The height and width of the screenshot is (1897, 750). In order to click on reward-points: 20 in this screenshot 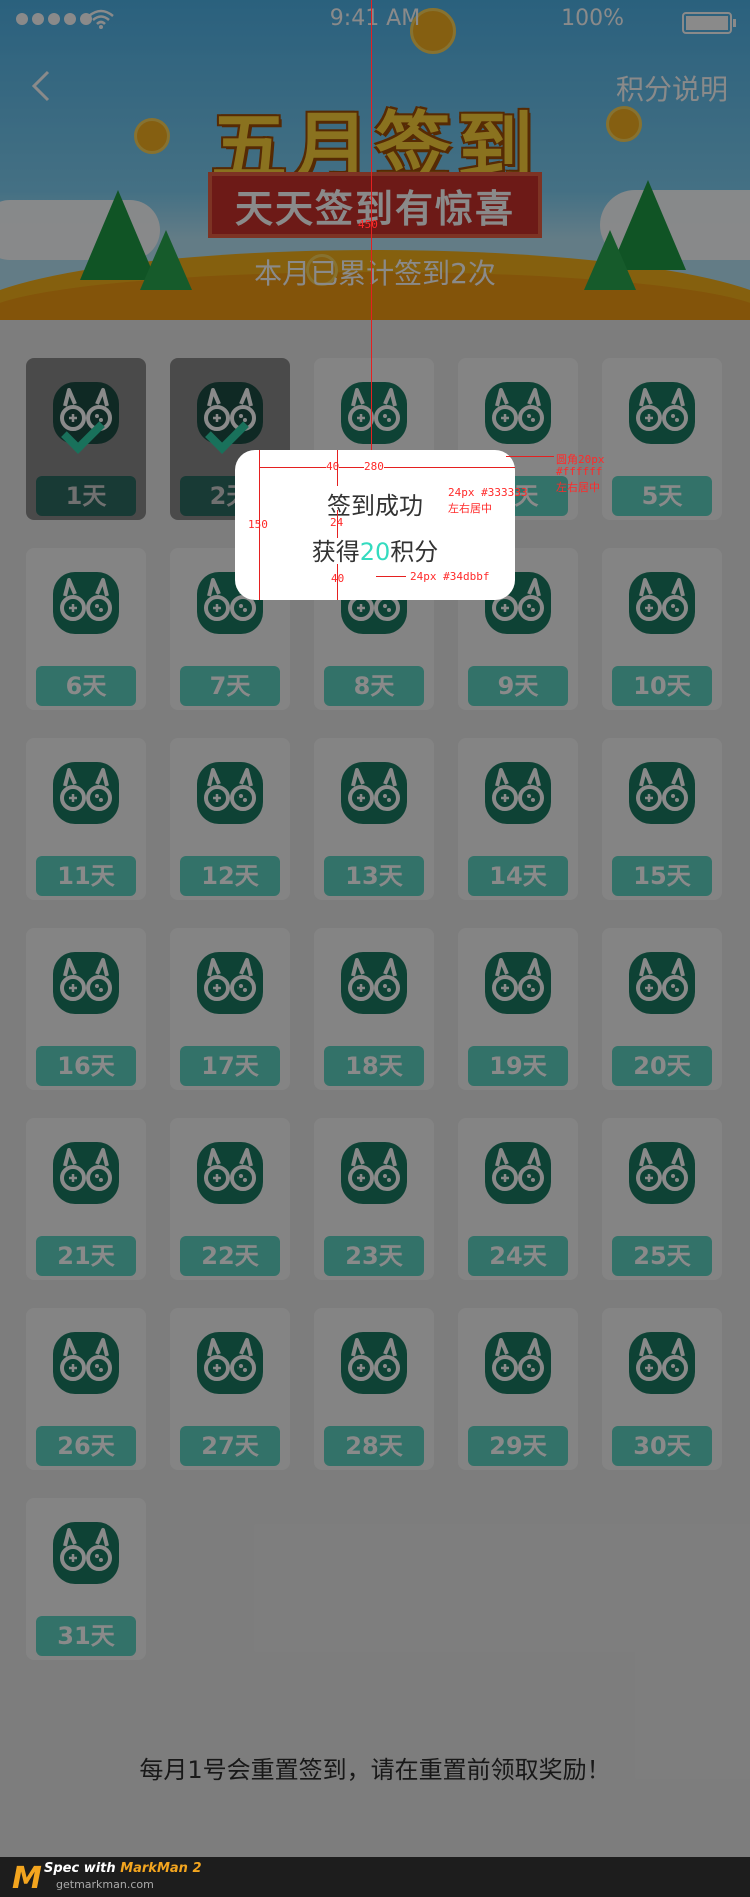, I will do `click(375, 552)`.